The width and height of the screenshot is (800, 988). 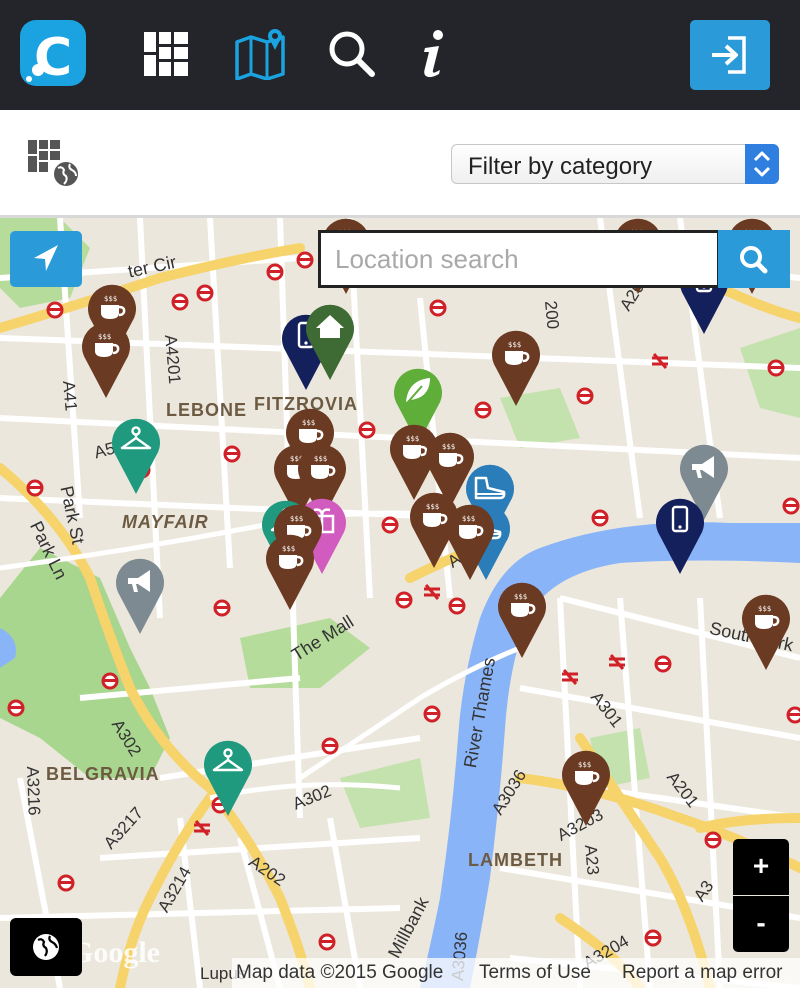 What do you see at coordinates (400, 55) in the screenshot?
I see `top-navigation-bar: C` at bounding box center [400, 55].